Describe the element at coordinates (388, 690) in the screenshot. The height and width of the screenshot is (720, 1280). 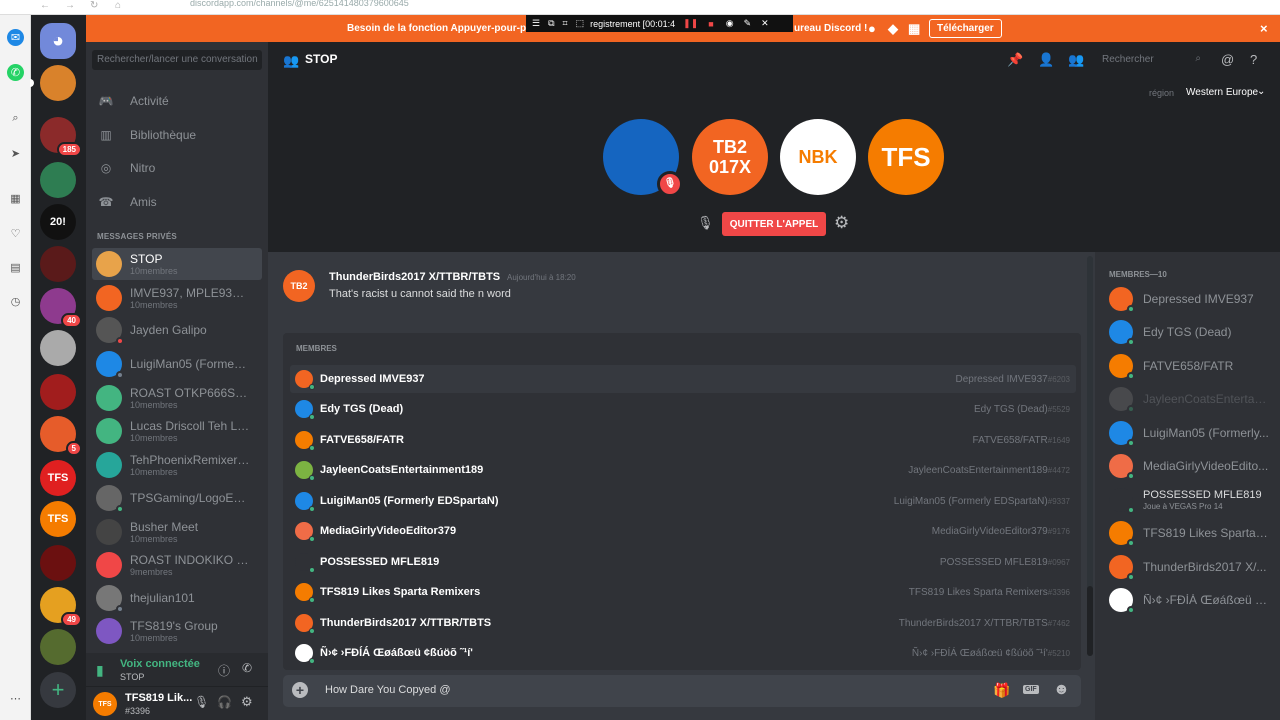
I see `message-input-text: How Dare You Copyed @` at that location.